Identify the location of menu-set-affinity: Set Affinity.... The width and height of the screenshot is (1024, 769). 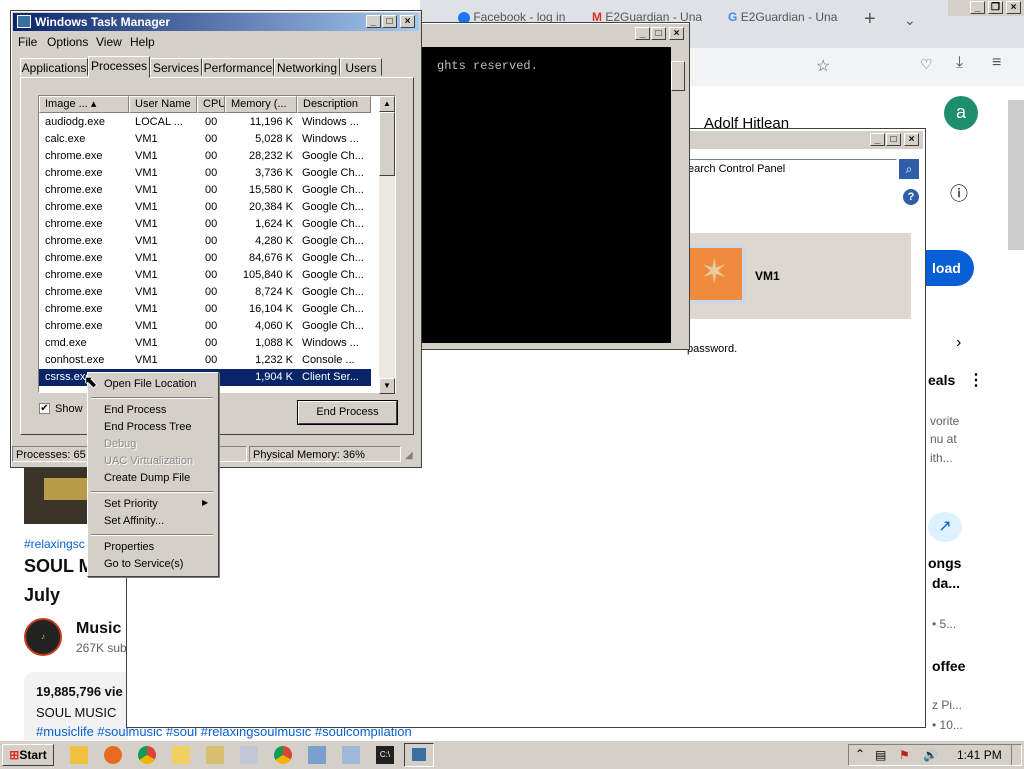
(134, 521).